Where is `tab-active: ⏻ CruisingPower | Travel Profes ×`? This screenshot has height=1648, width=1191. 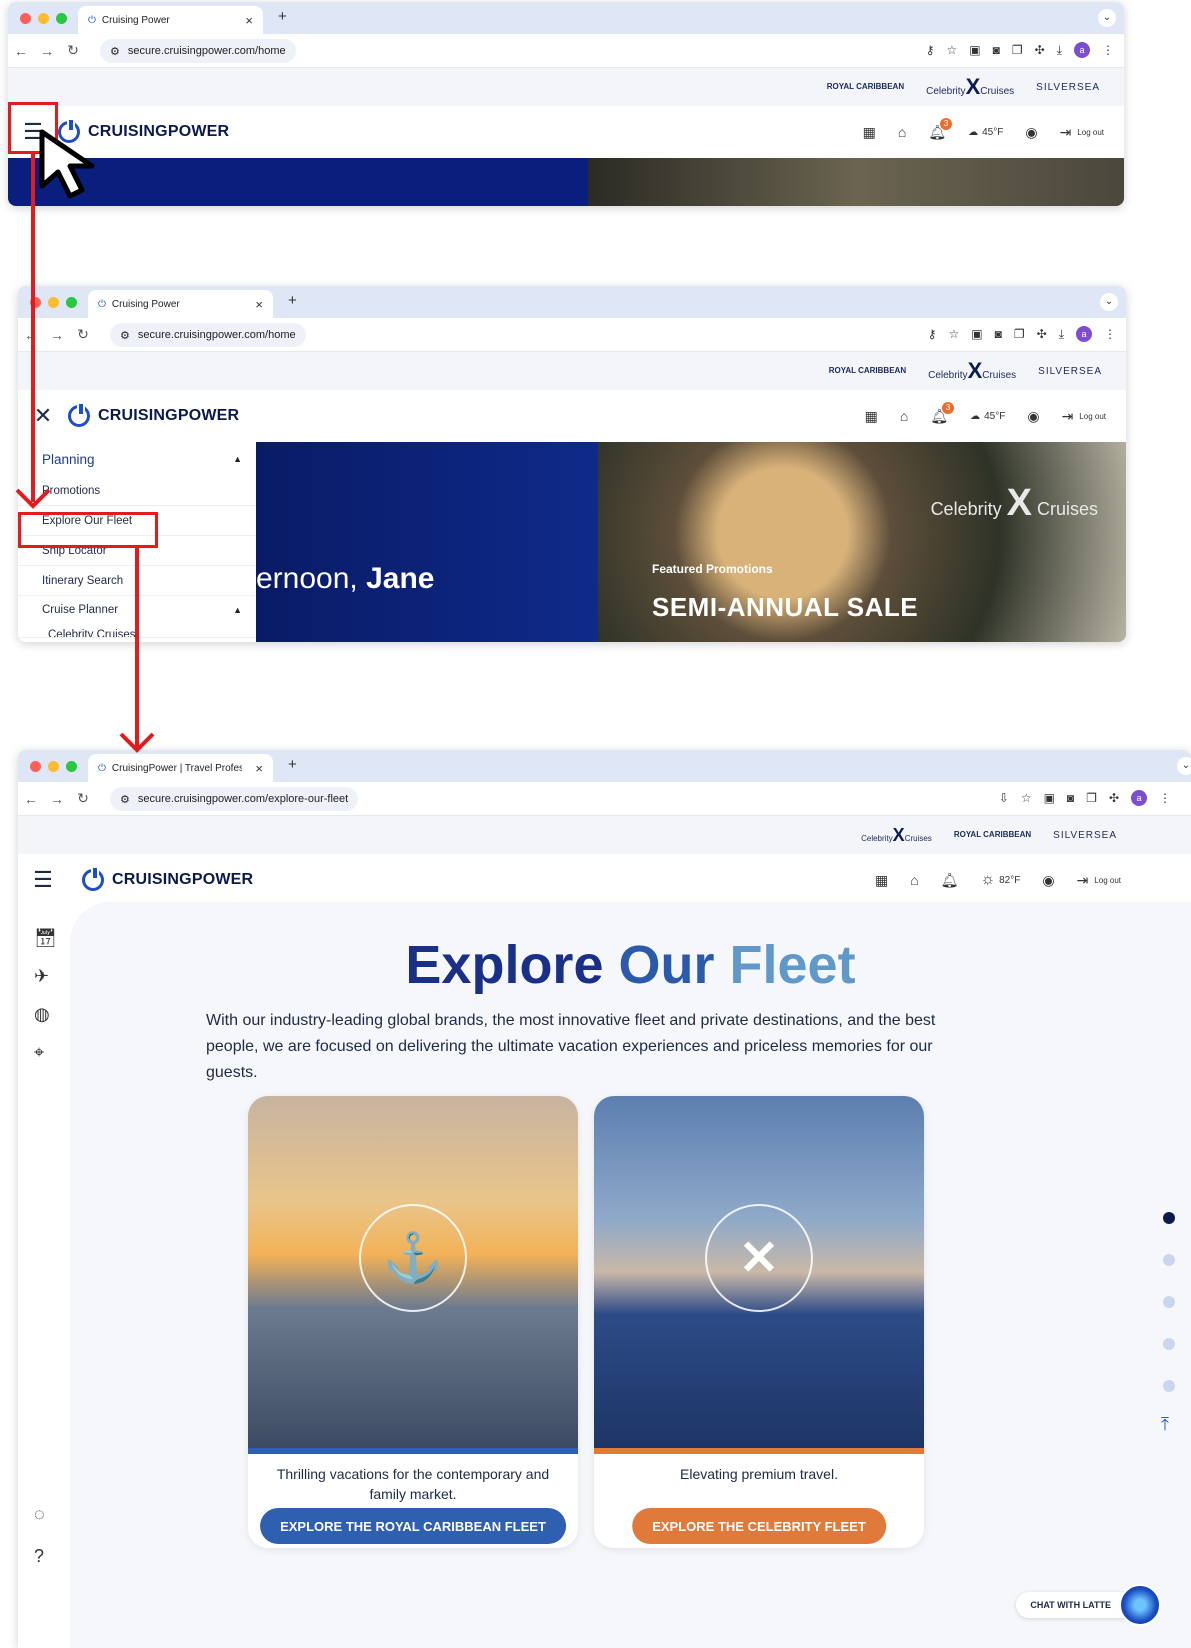
tab-active: ⏻ CruisingPower | Travel Profes × is located at coordinates (180, 768).